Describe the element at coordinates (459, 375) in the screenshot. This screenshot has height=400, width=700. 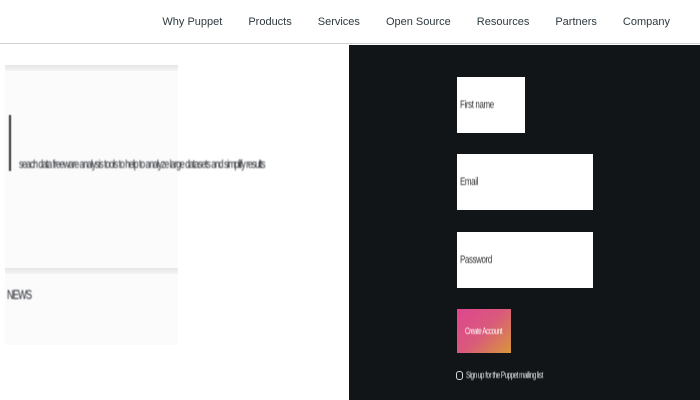
I see `mailing-list-checkbox` at that location.